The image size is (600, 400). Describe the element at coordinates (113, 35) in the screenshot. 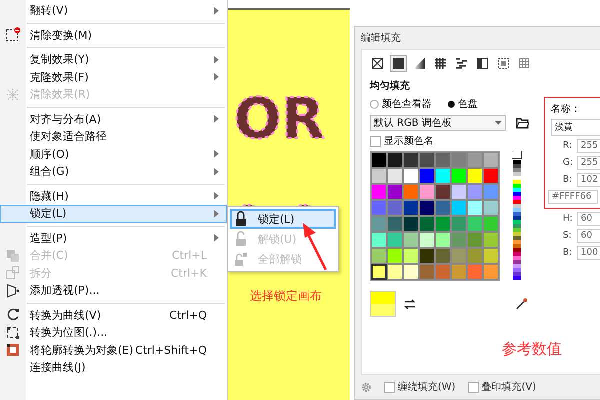

I see `menu-item: 清除变换(M)` at that location.